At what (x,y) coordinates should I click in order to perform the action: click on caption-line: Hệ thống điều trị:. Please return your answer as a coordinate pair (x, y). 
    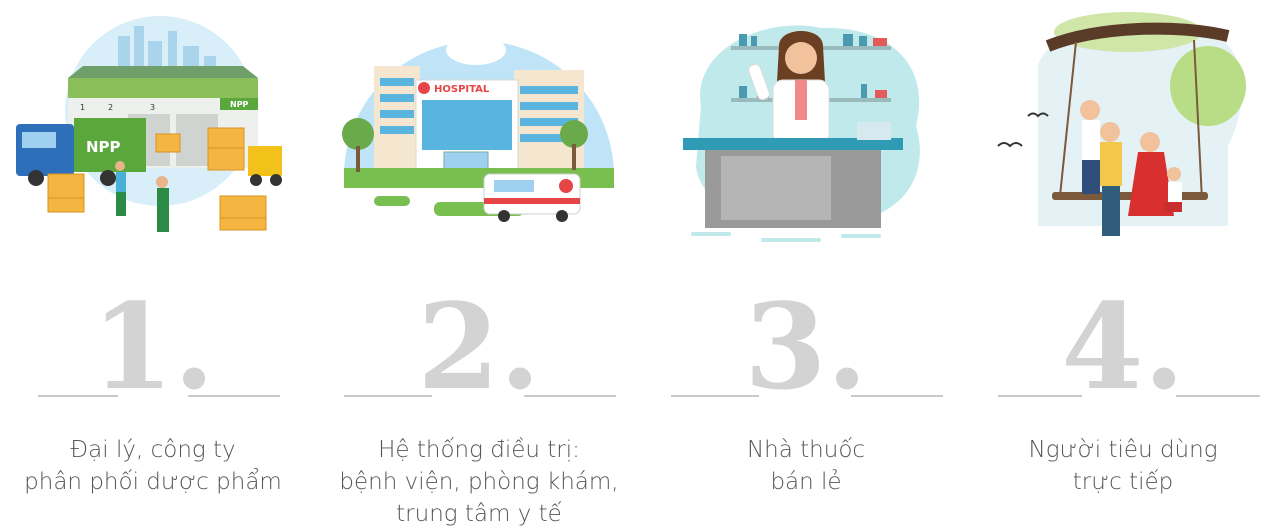
    Looking at the image, I should click on (479, 450).